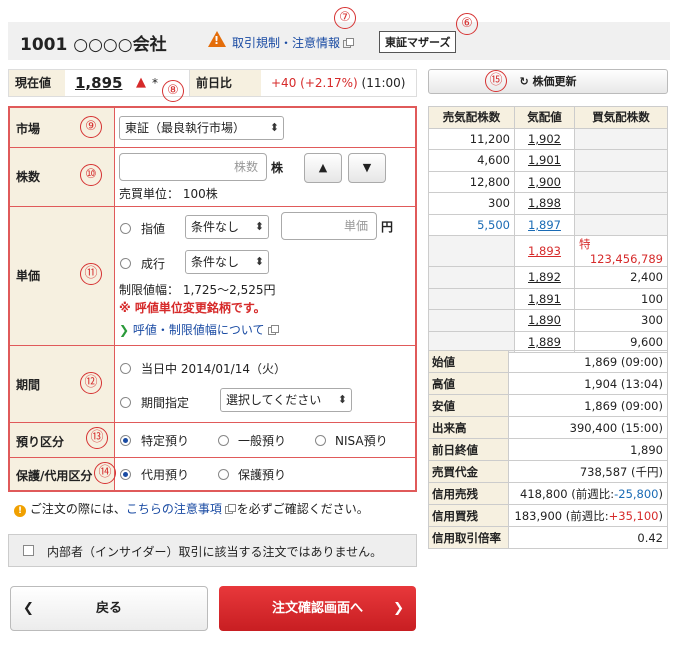 This screenshot has width=680, height=651. I want to click on nisa-account-label: NISA預り, so click(361, 441).